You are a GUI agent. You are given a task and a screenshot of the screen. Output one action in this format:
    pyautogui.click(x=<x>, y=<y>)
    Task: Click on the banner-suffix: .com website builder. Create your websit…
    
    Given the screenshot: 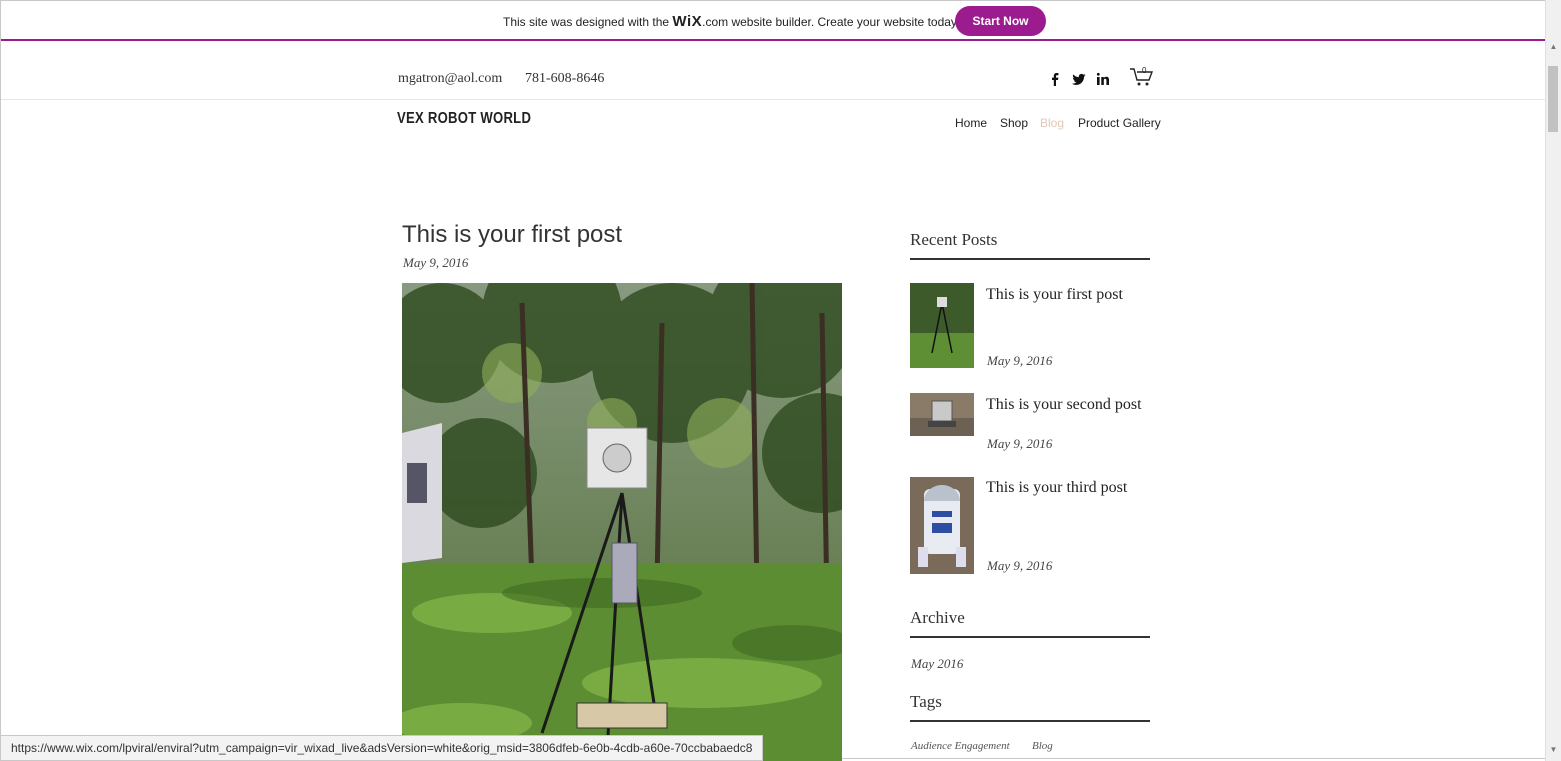 What is the action you would take?
    pyautogui.click(x=831, y=22)
    